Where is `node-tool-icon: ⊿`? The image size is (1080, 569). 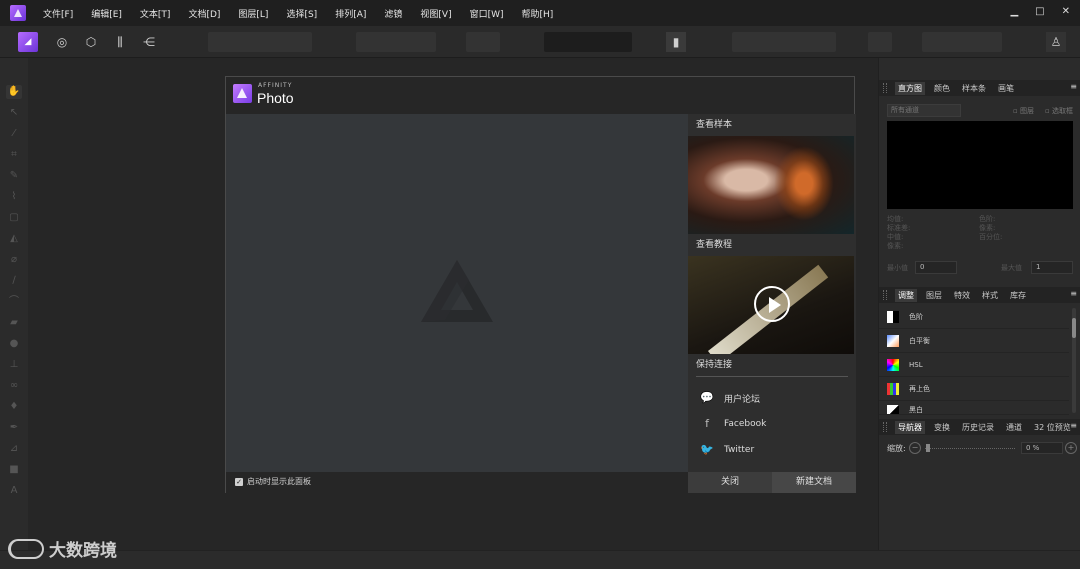
node-tool-icon: ⊿ is located at coordinates (14, 449).